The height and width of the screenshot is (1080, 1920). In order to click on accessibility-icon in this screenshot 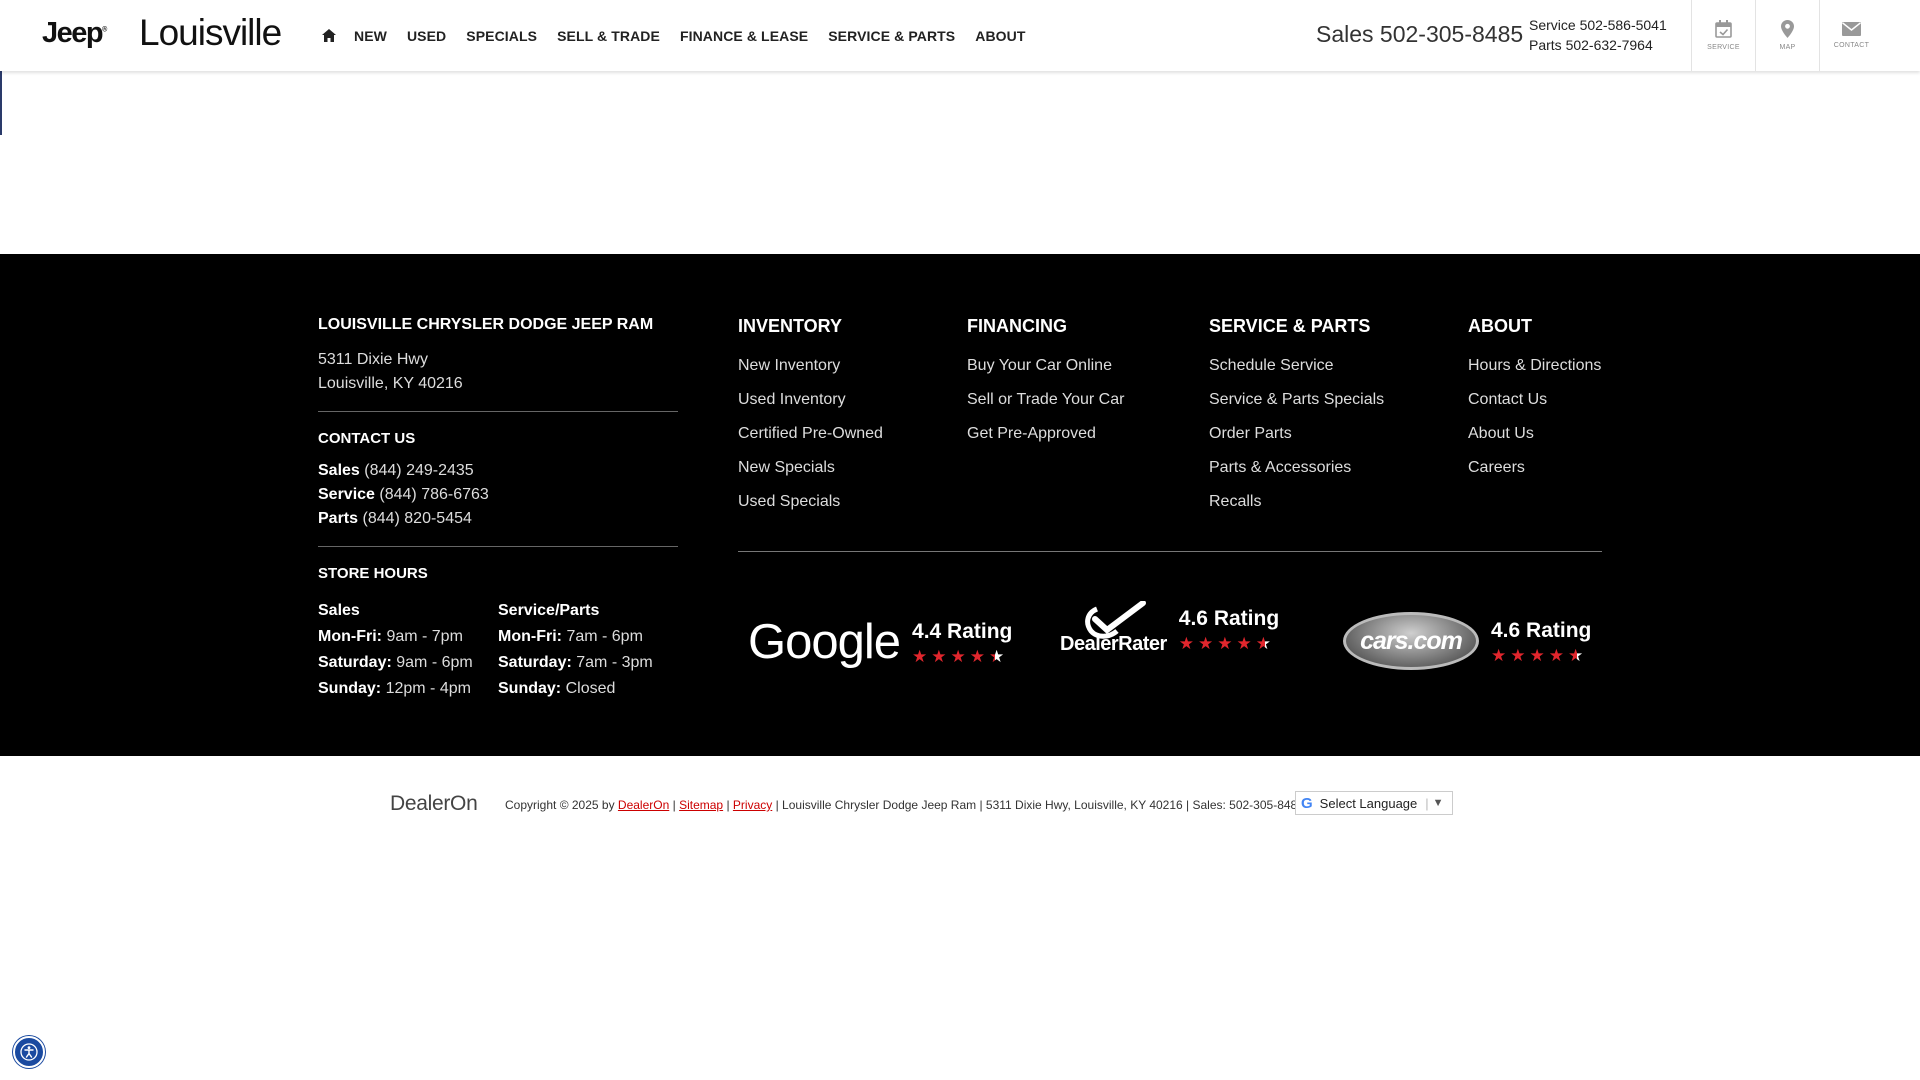, I will do `click(29, 1052)`.